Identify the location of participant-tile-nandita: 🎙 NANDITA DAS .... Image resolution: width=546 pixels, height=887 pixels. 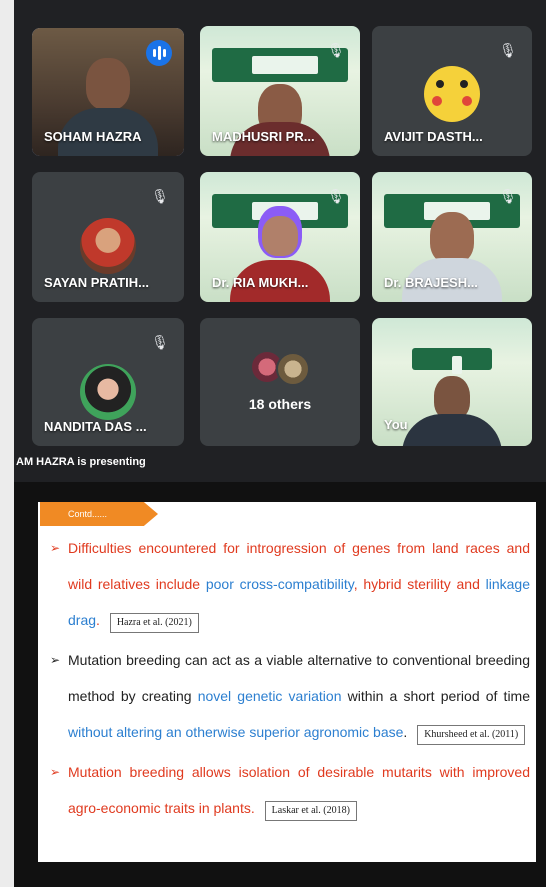
(108, 382).